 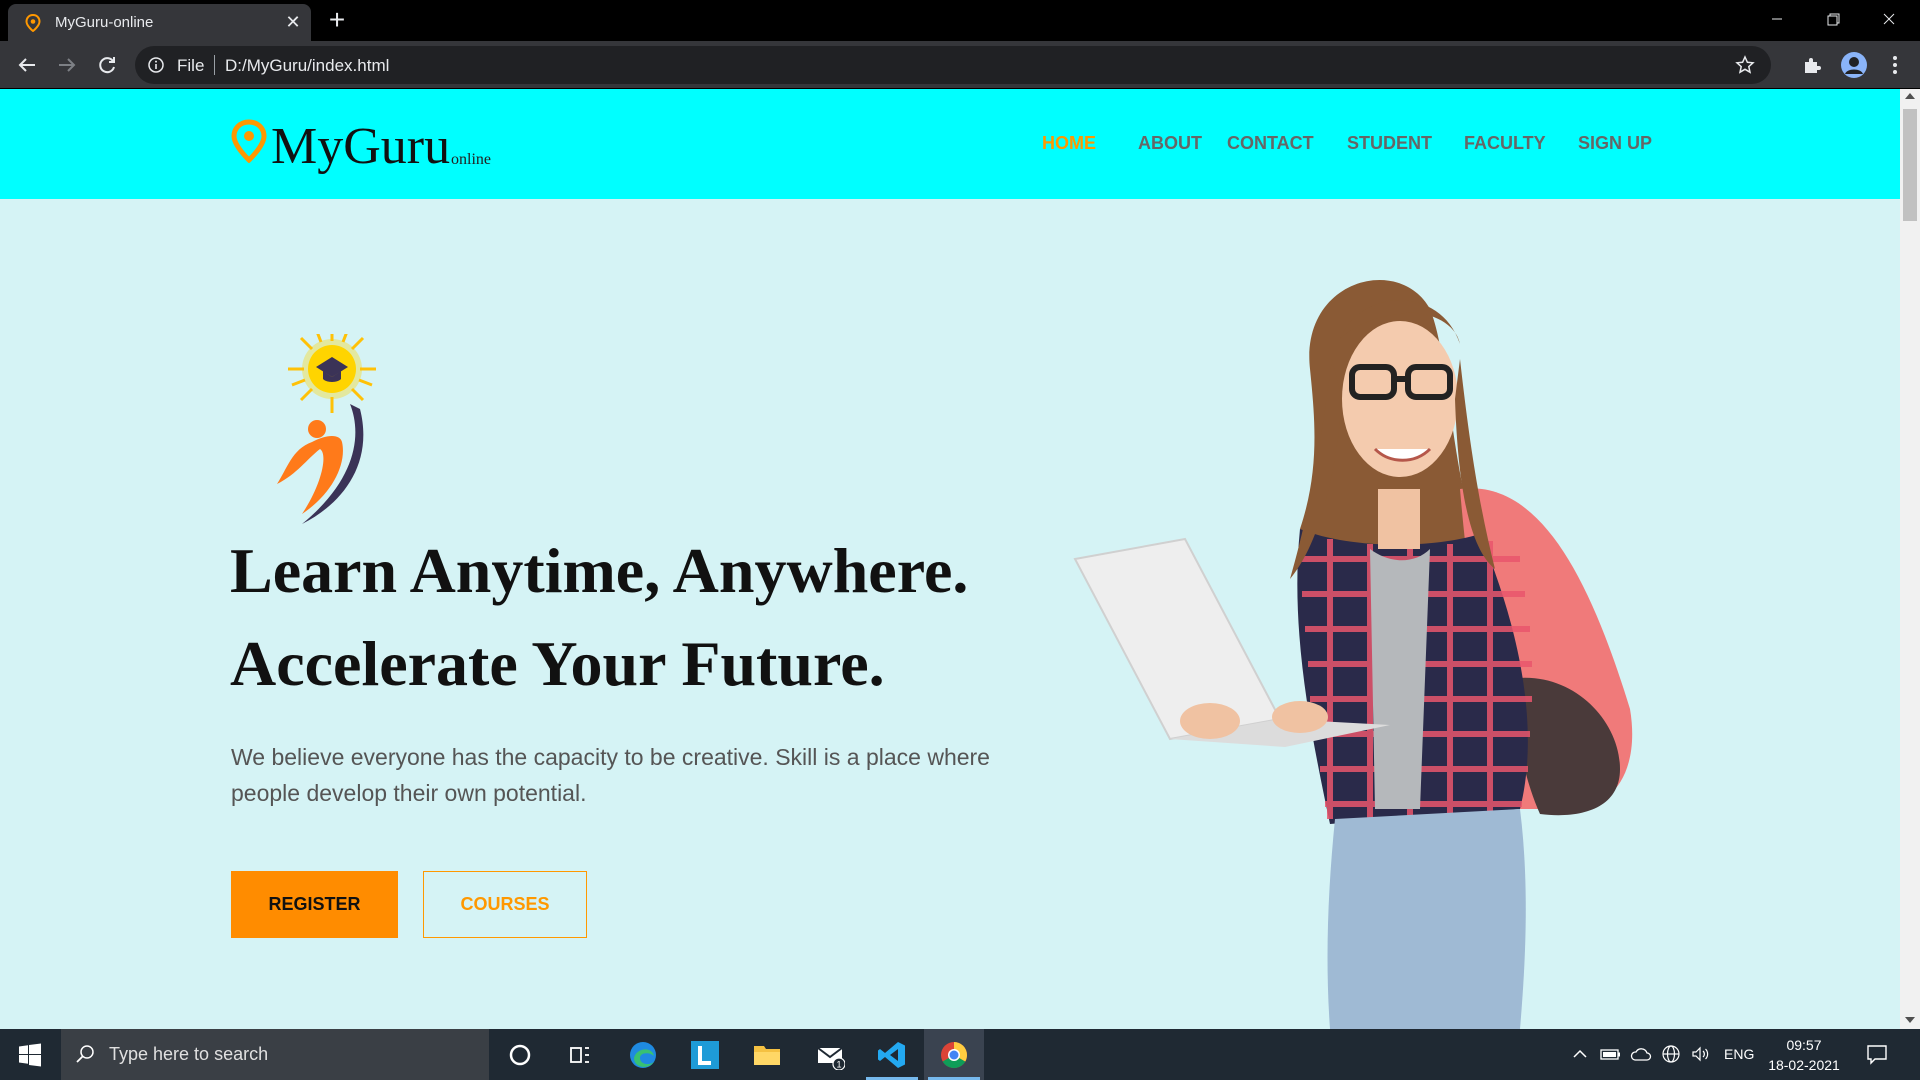 I want to click on input-language: ENG, so click(x=1739, y=1056).